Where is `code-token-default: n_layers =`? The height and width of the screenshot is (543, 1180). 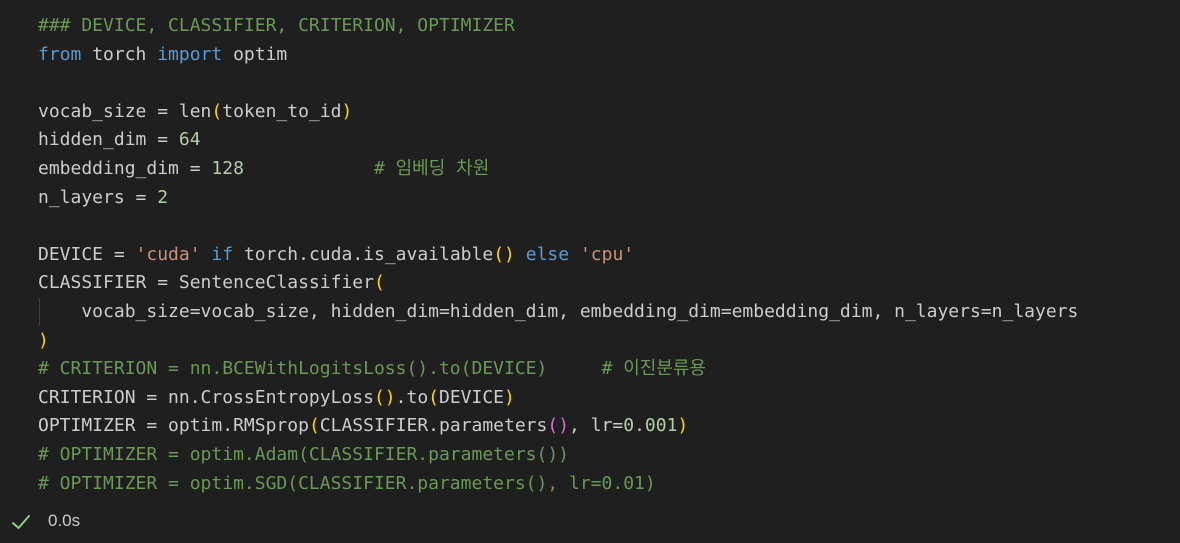 code-token-default: n_layers = is located at coordinates (98, 197).